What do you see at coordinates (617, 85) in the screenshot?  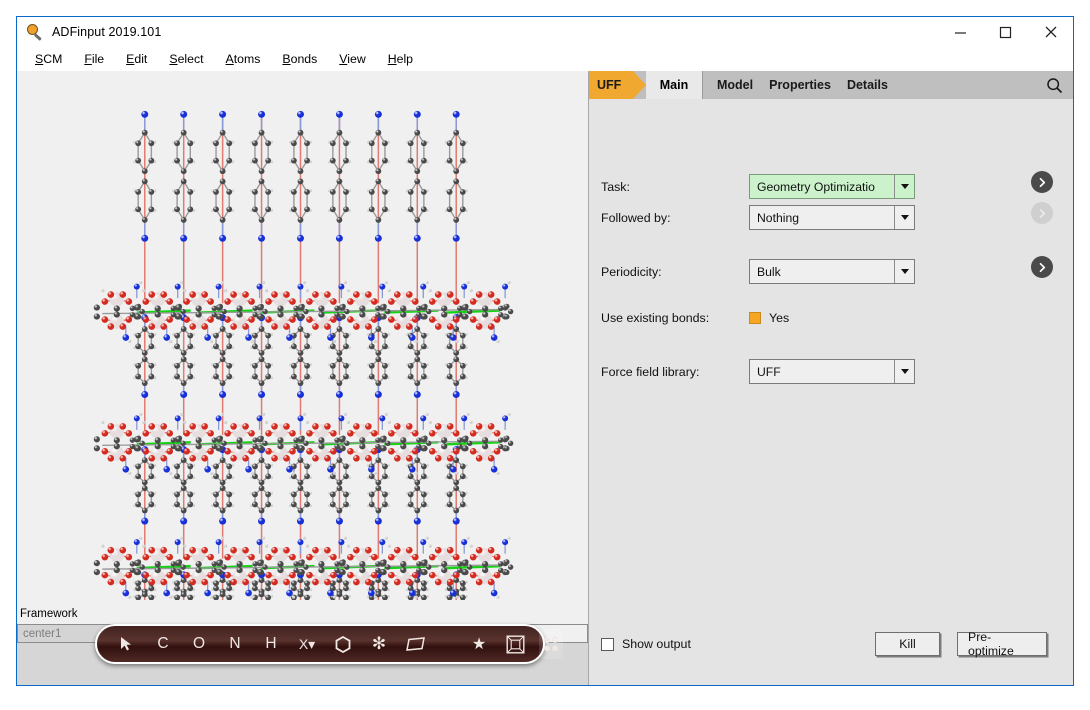 I see `engine-badge-uff: UFF` at bounding box center [617, 85].